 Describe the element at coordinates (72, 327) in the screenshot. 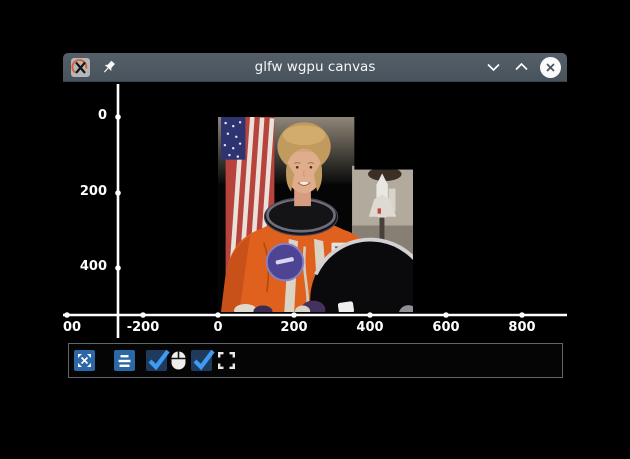

I see `x-tick-label: 00` at that location.